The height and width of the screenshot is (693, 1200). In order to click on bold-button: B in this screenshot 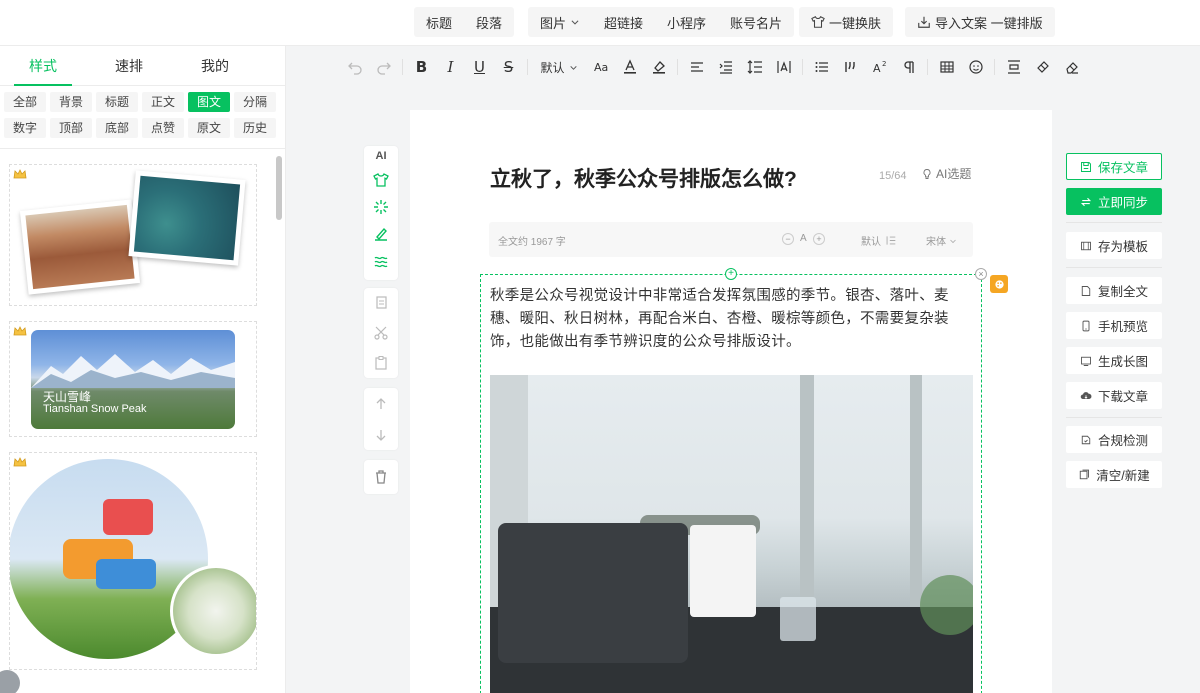, I will do `click(421, 67)`.